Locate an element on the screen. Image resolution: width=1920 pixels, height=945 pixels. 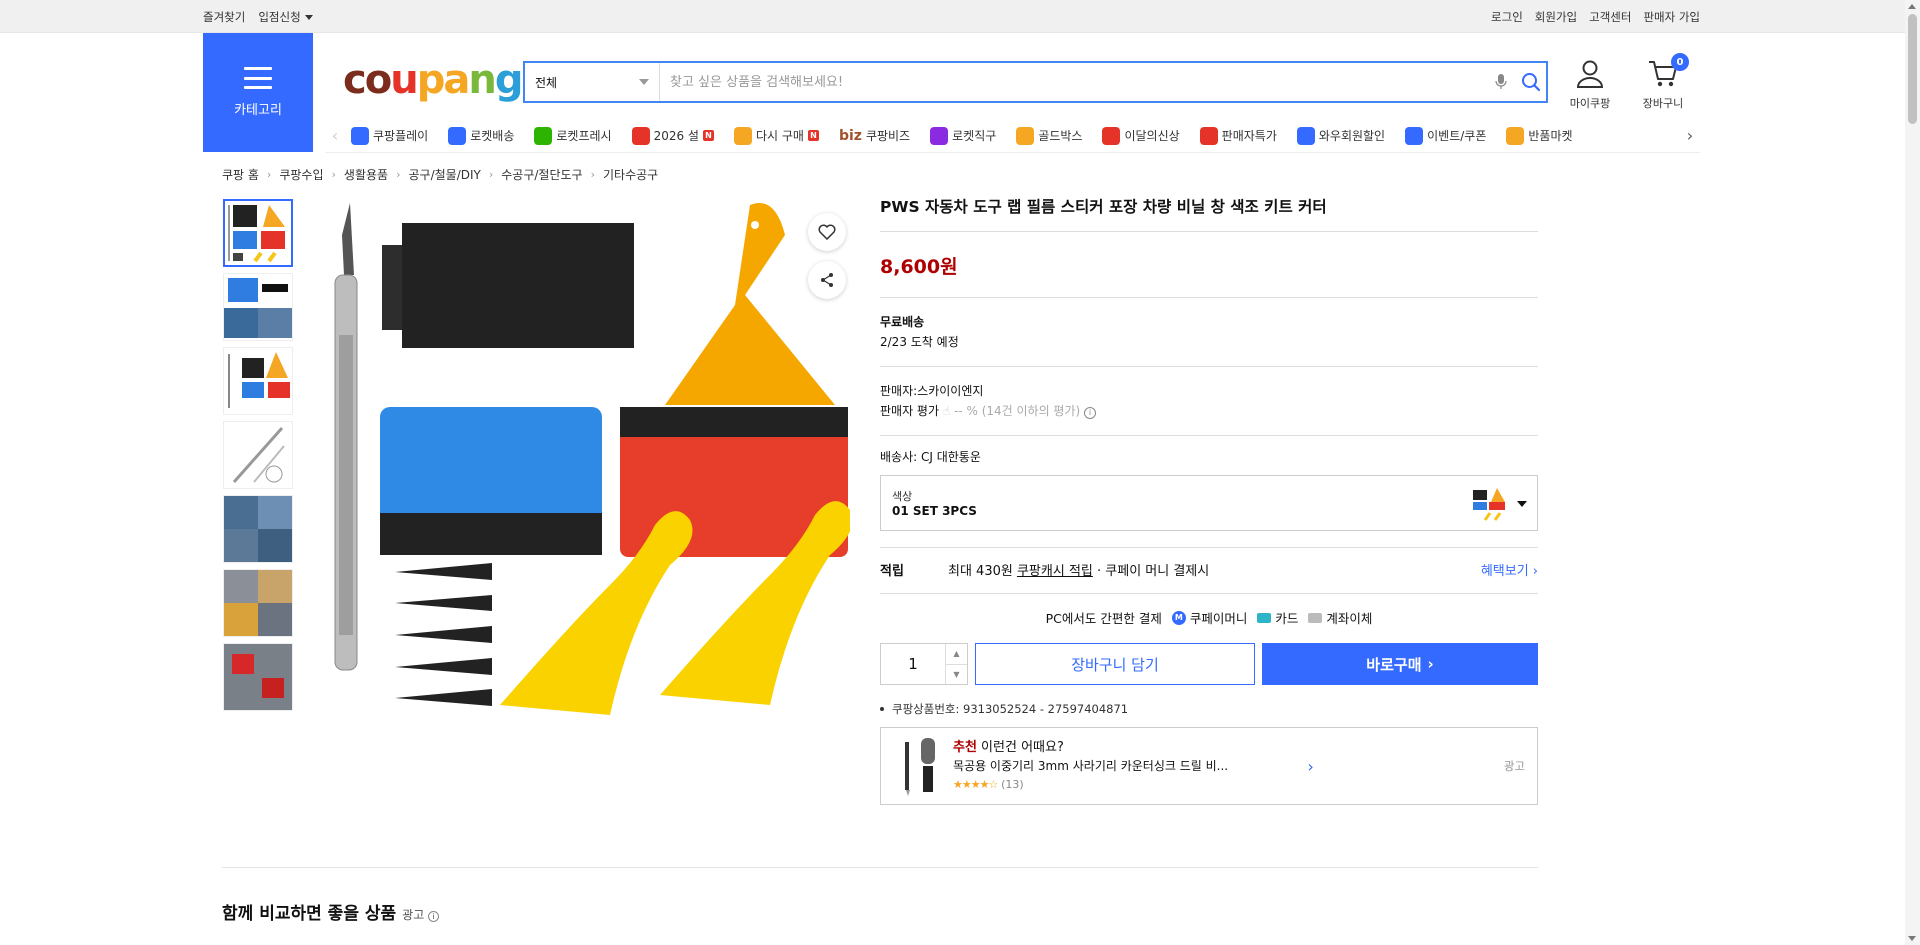
nav-prev-icon: ‹ is located at coordinates (335, 135).